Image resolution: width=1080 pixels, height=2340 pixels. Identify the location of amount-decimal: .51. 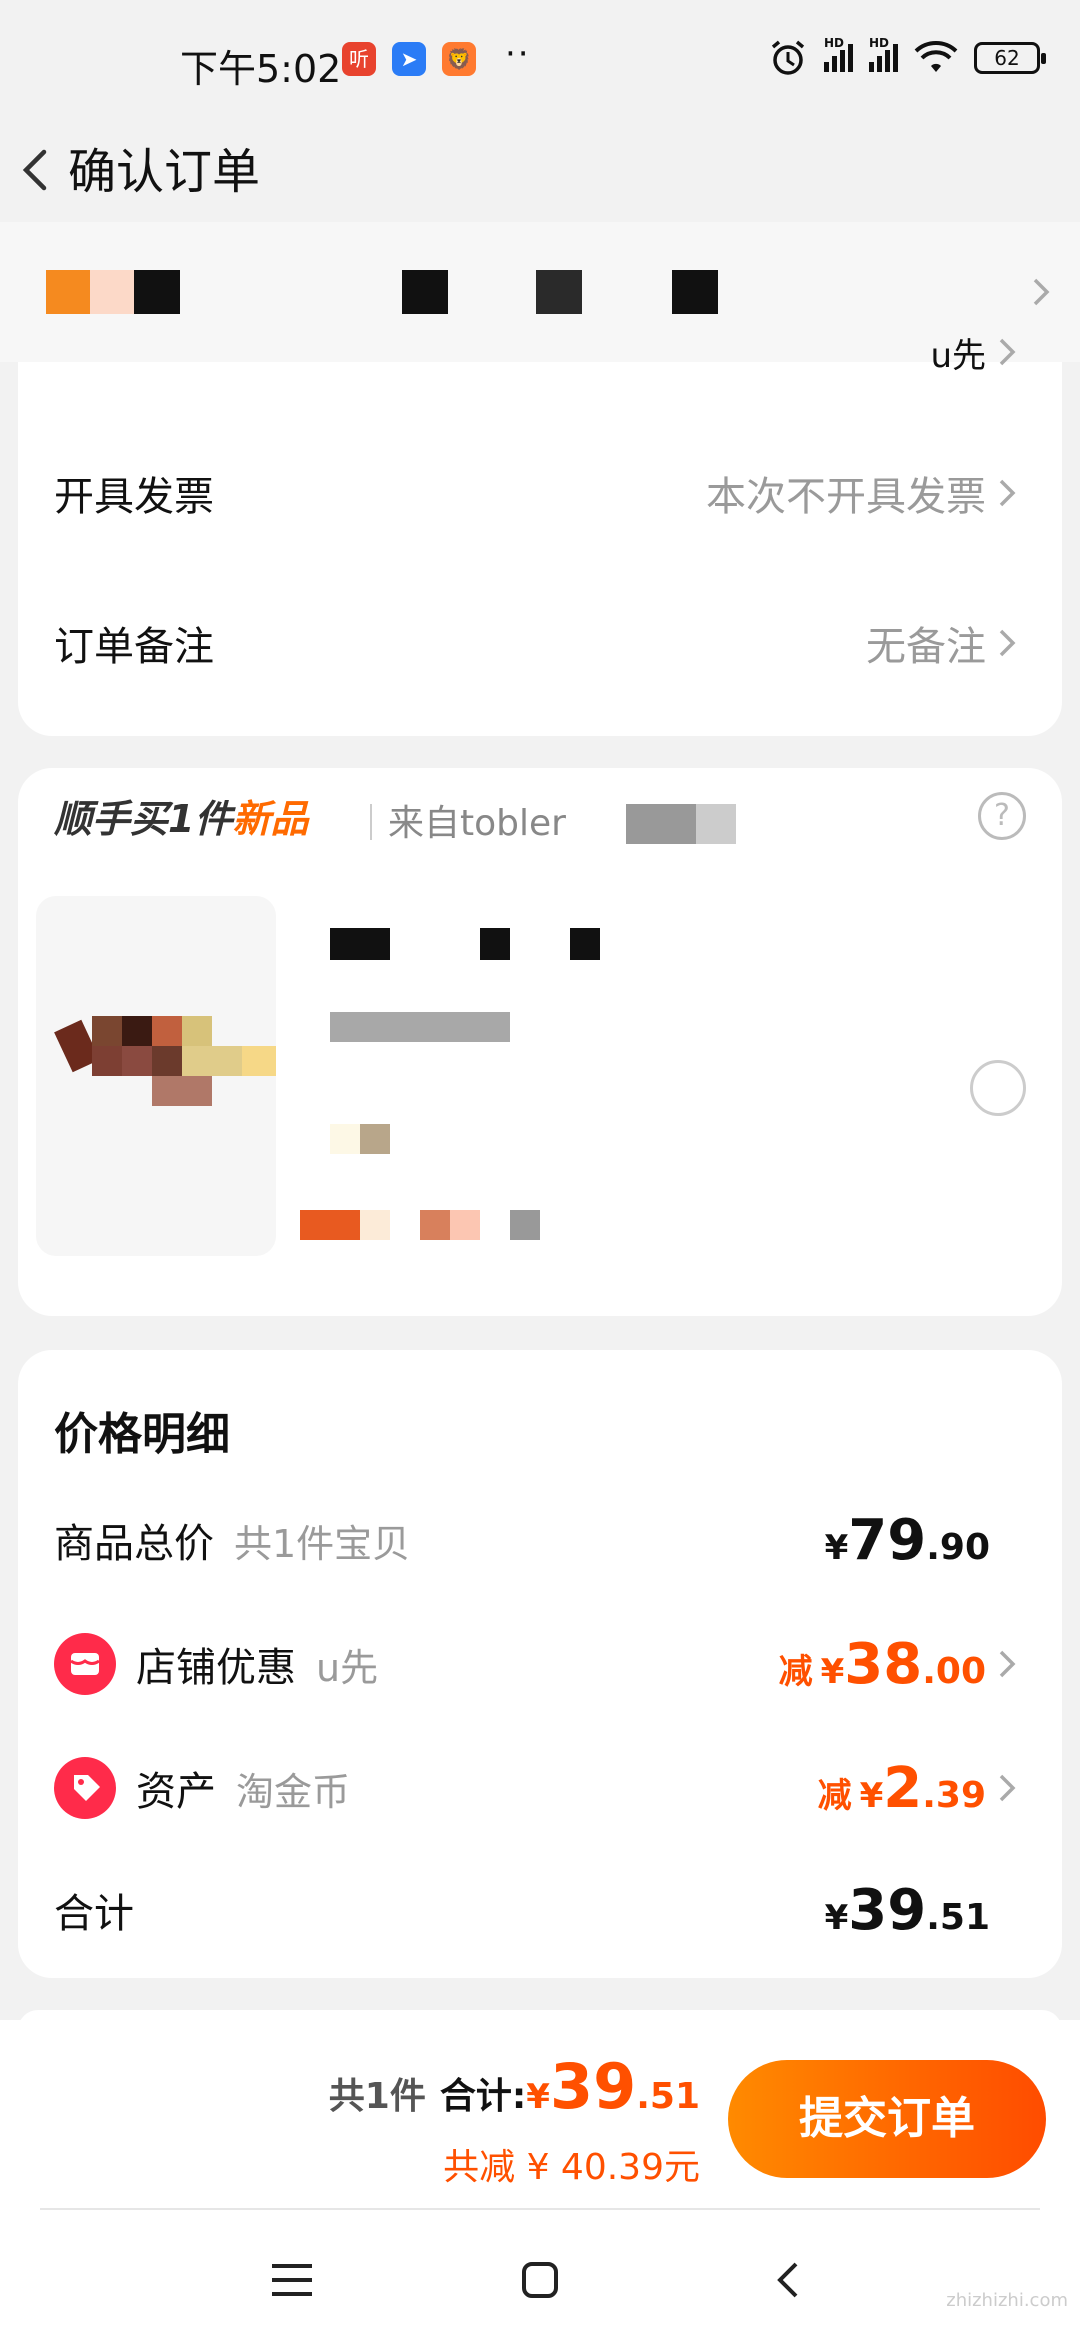
(958, 1917).